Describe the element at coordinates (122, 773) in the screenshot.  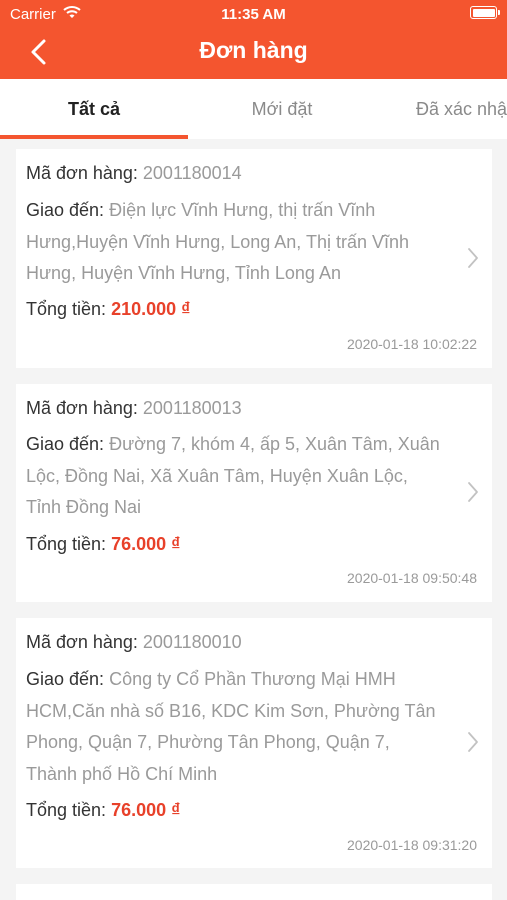
I see `address-line: Thành phố Hồ Chí Minh` at that location.